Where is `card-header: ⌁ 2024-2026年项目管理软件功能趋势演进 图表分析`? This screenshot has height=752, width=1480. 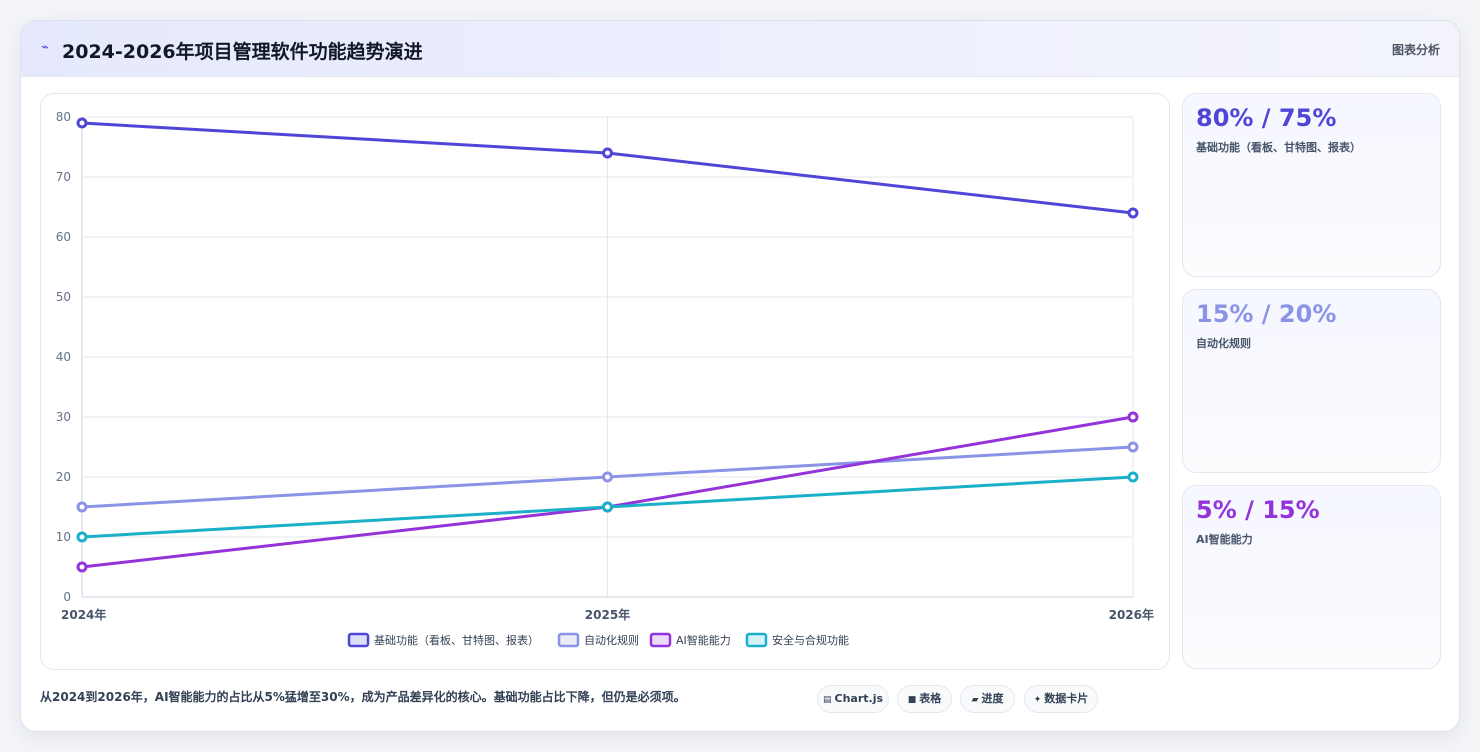 card-header: ⌁ 2024-2026年项目管理软件功能趋势演进 图表分析 is located at coordinates (740, 49).